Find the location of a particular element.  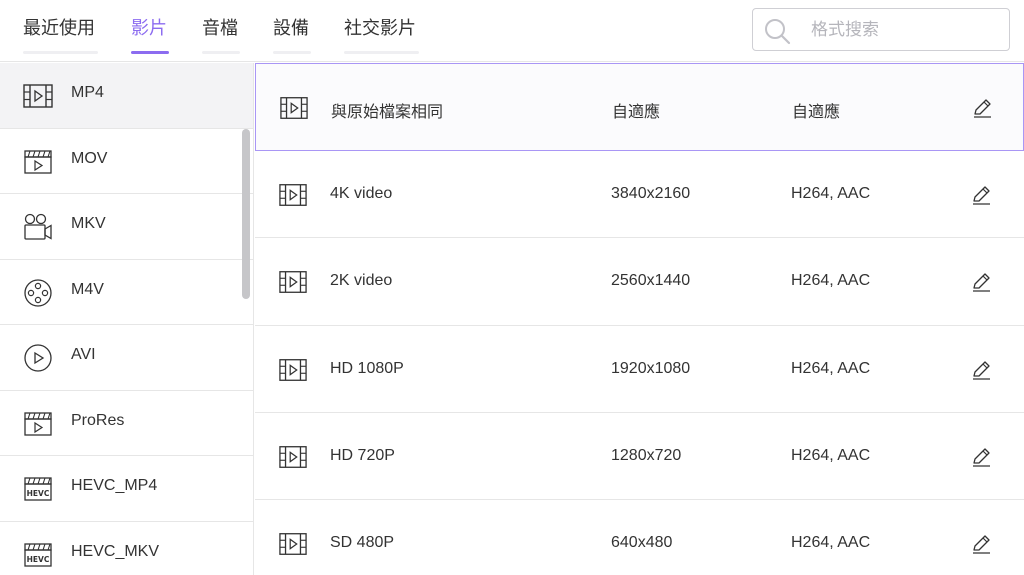

video-camera-icon is located at coordinates (38, 226).